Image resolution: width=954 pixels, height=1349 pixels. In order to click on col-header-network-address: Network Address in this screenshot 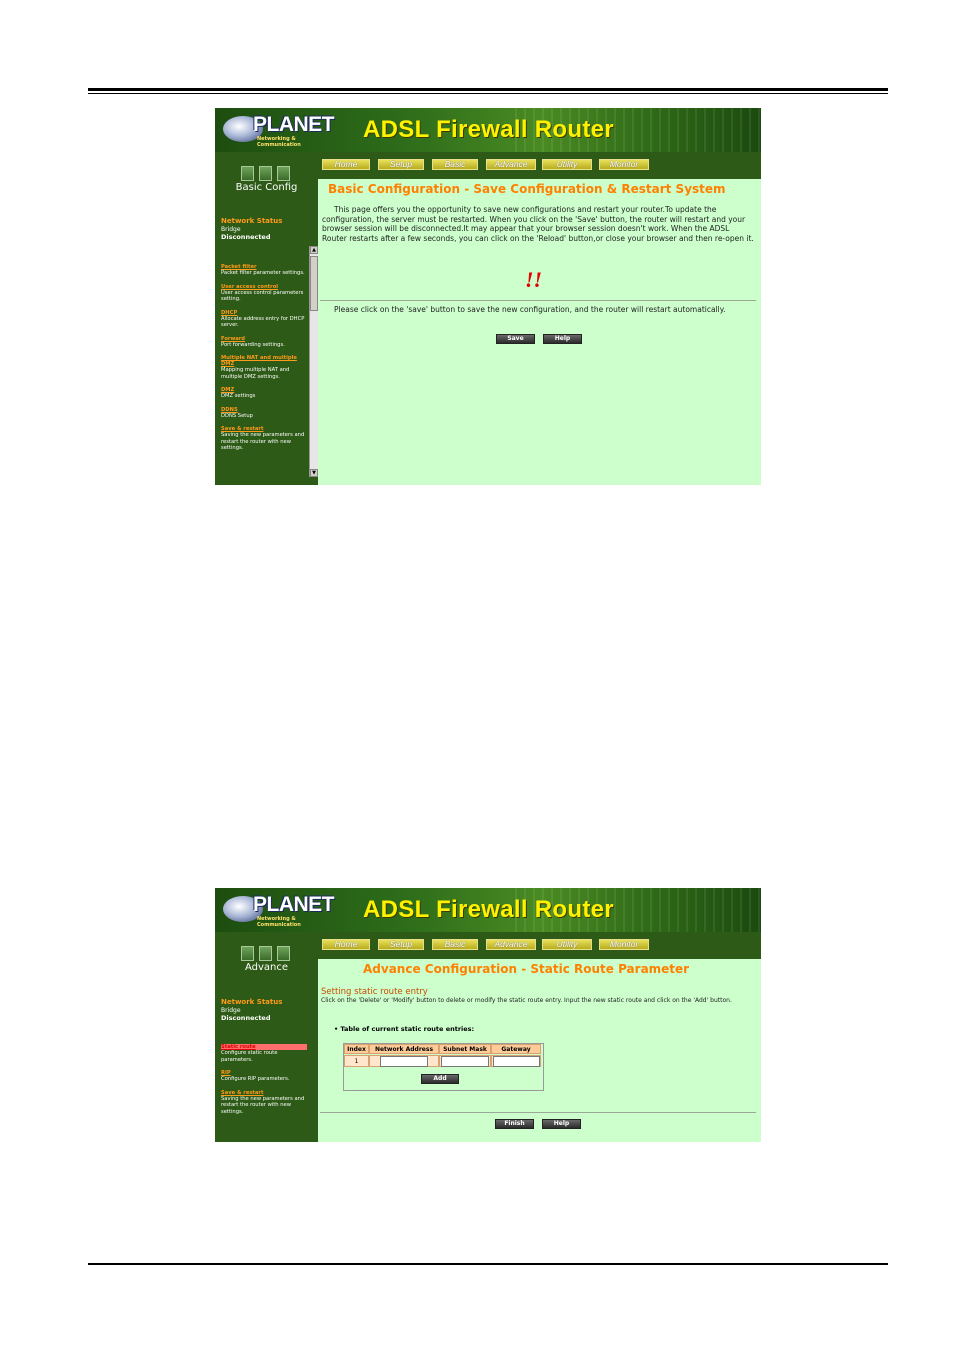, I will do `click(404, 1049)`.